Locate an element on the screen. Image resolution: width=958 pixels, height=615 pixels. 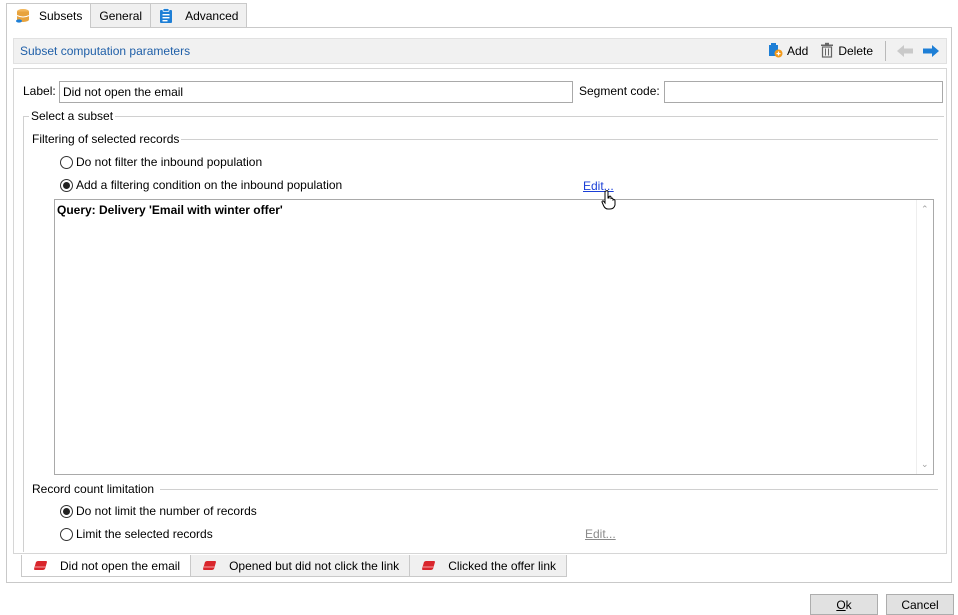
tab-subsets: Subsets is located at coordinates (49, 15).